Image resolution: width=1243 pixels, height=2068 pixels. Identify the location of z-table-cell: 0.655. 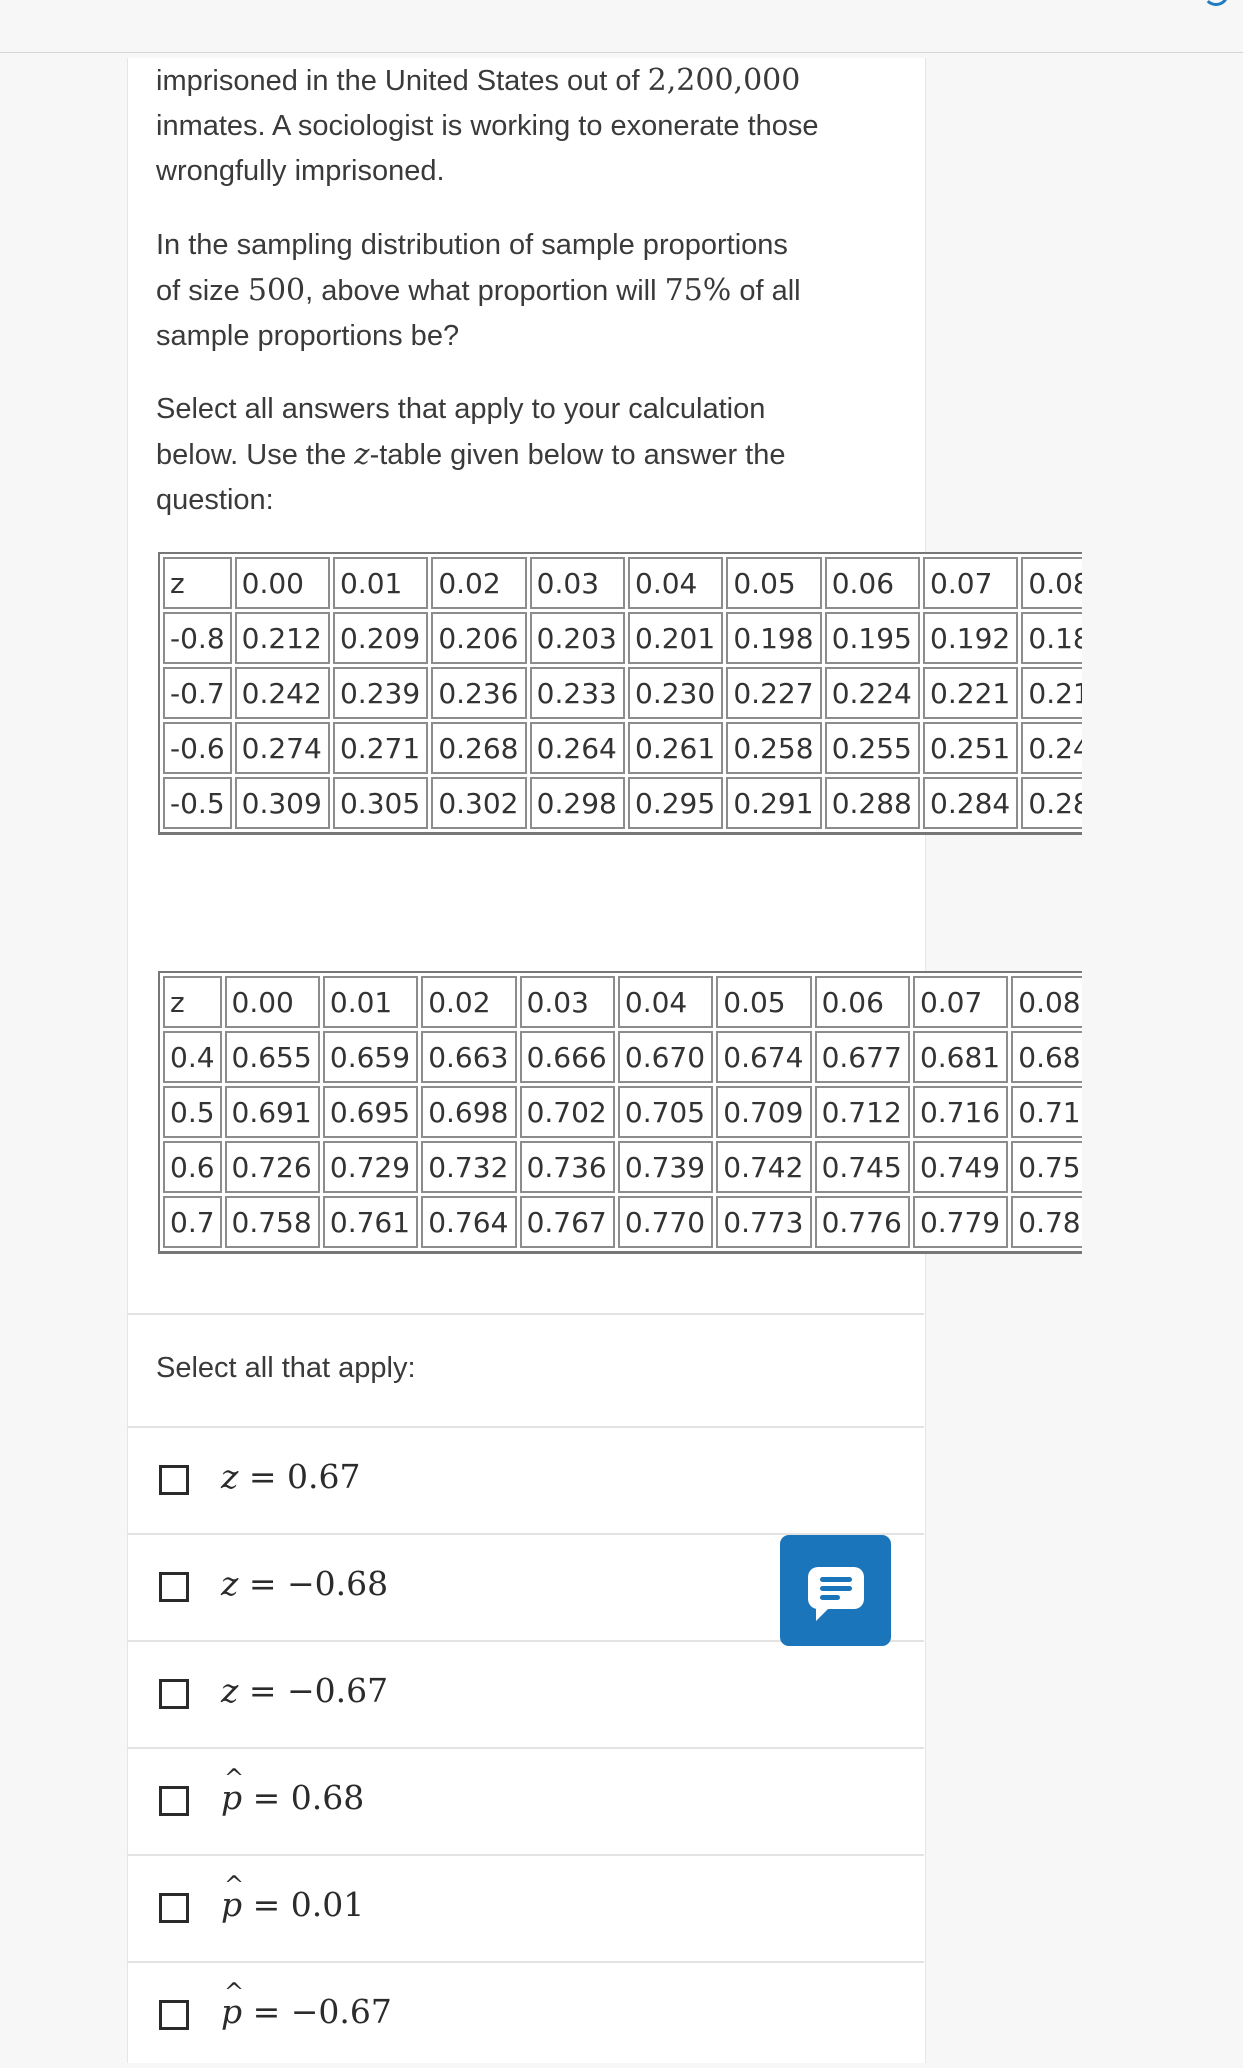
(272, 1057).